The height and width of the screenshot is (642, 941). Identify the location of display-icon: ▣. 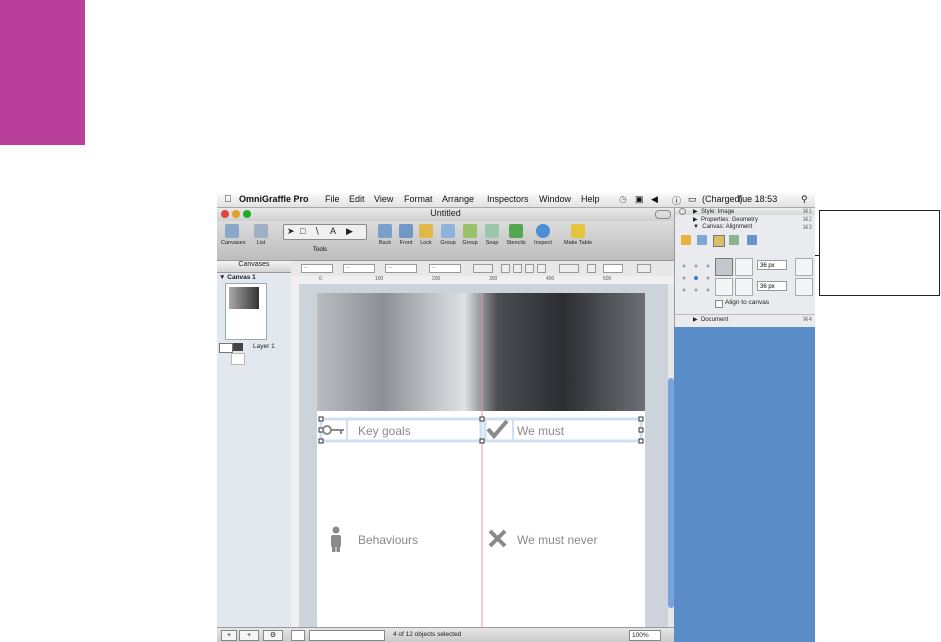
(639, 199).